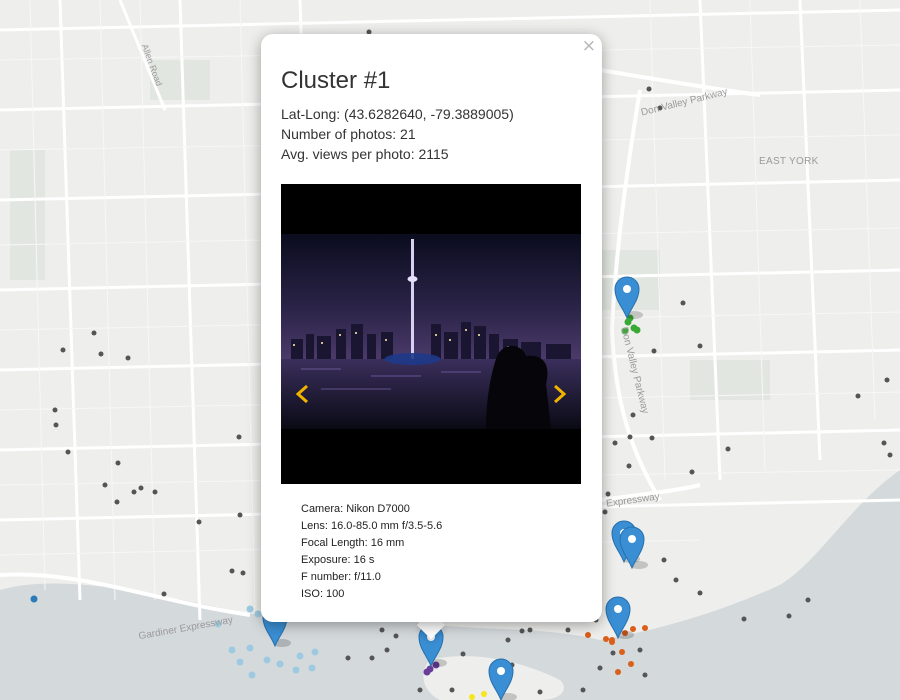 The width and height of the screenshot is (900, 700). I want to click on close-button: ×, so click(589, 46).